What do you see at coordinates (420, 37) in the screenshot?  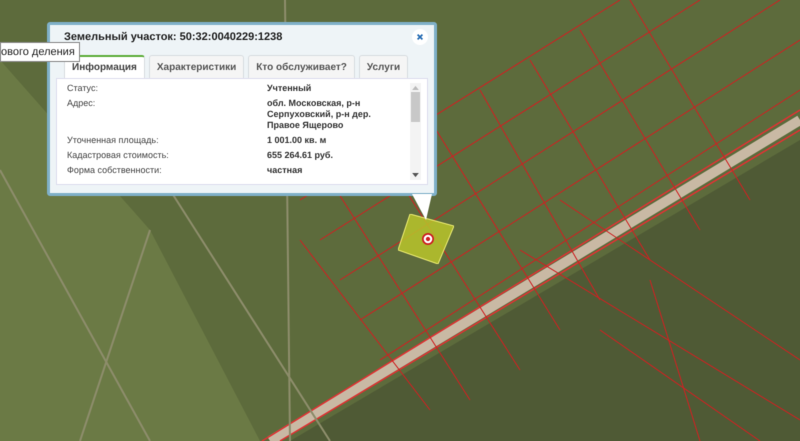 I see `close-icon` at bounding box center [420, 37].